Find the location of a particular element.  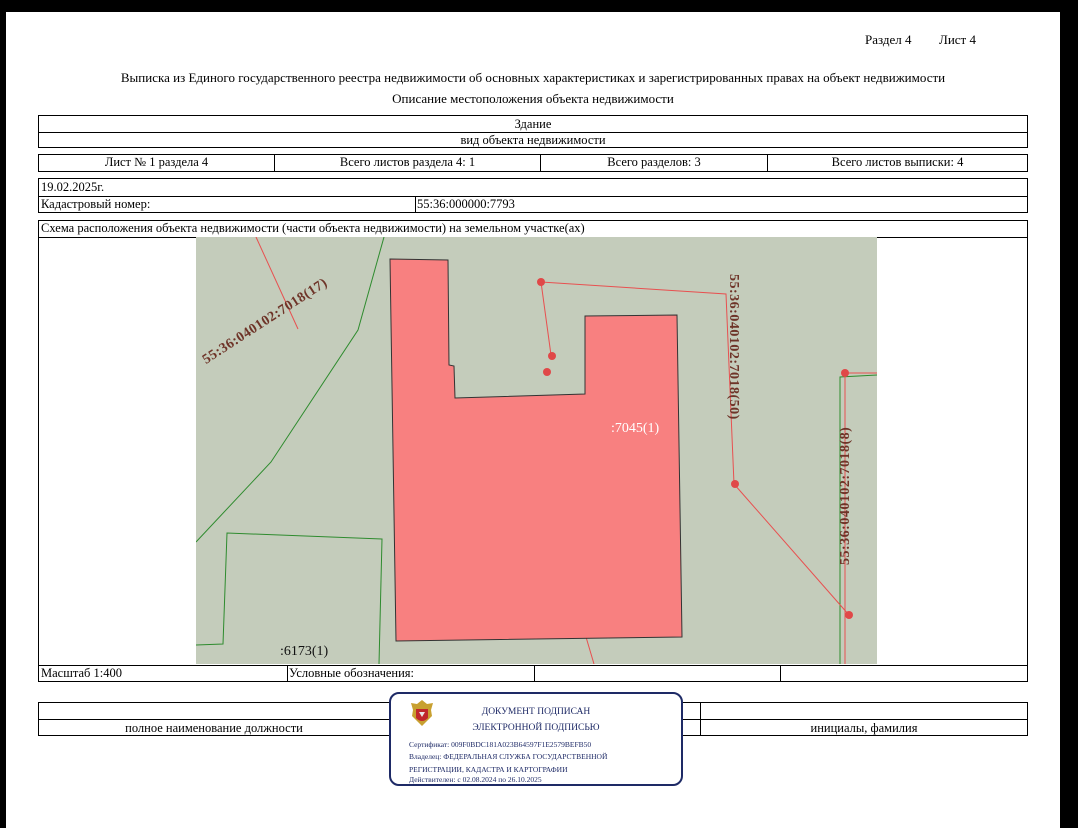

stamp-owner-2: РЕГИСТРАЦИИ, КАДАСТРА И КАРТОГРАФИИ is located at coordinates (488, 769).